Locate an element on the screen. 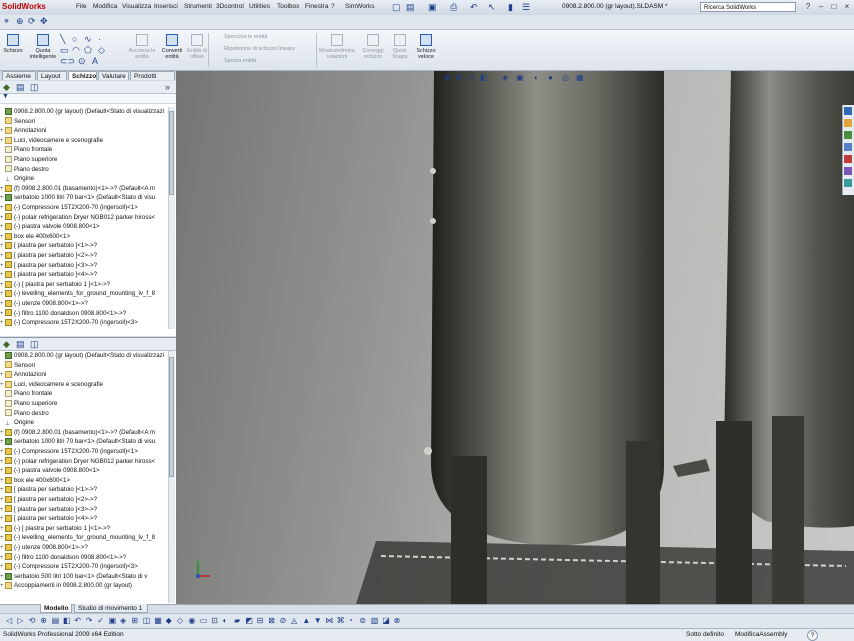 Image resolution: width=854 pixels, height=641 pixels. pointer-icon: ↖ is located at coordinates (492, 7).